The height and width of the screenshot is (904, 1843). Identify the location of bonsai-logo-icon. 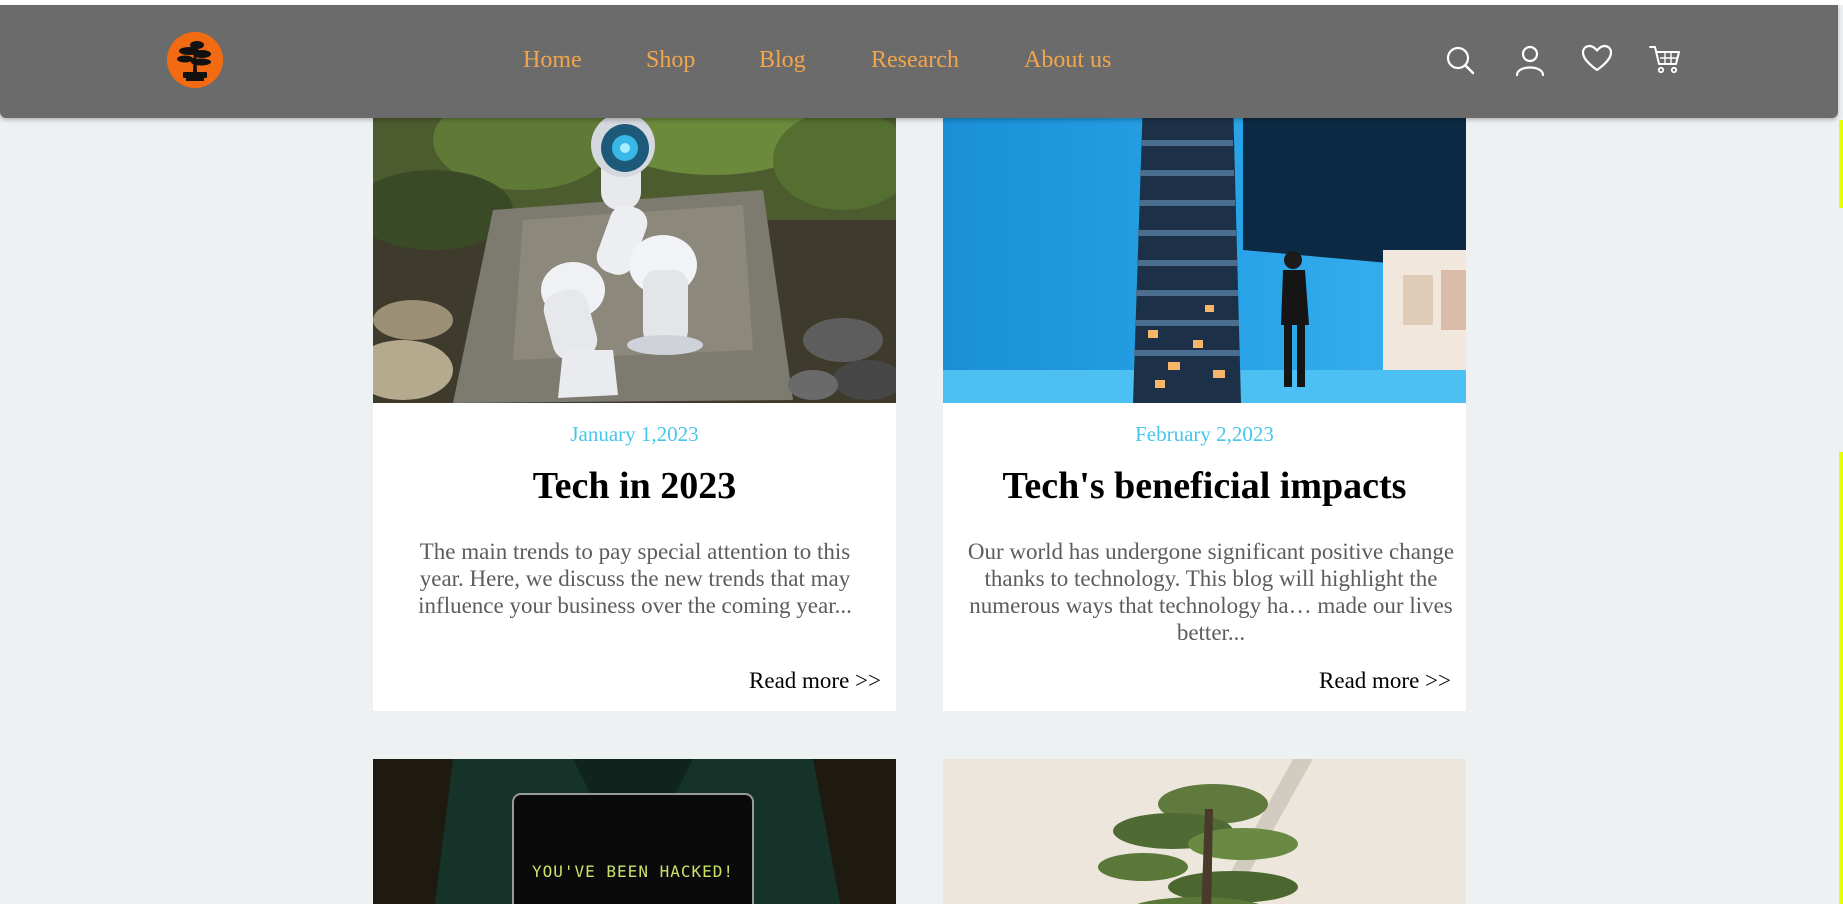
(195, 60).